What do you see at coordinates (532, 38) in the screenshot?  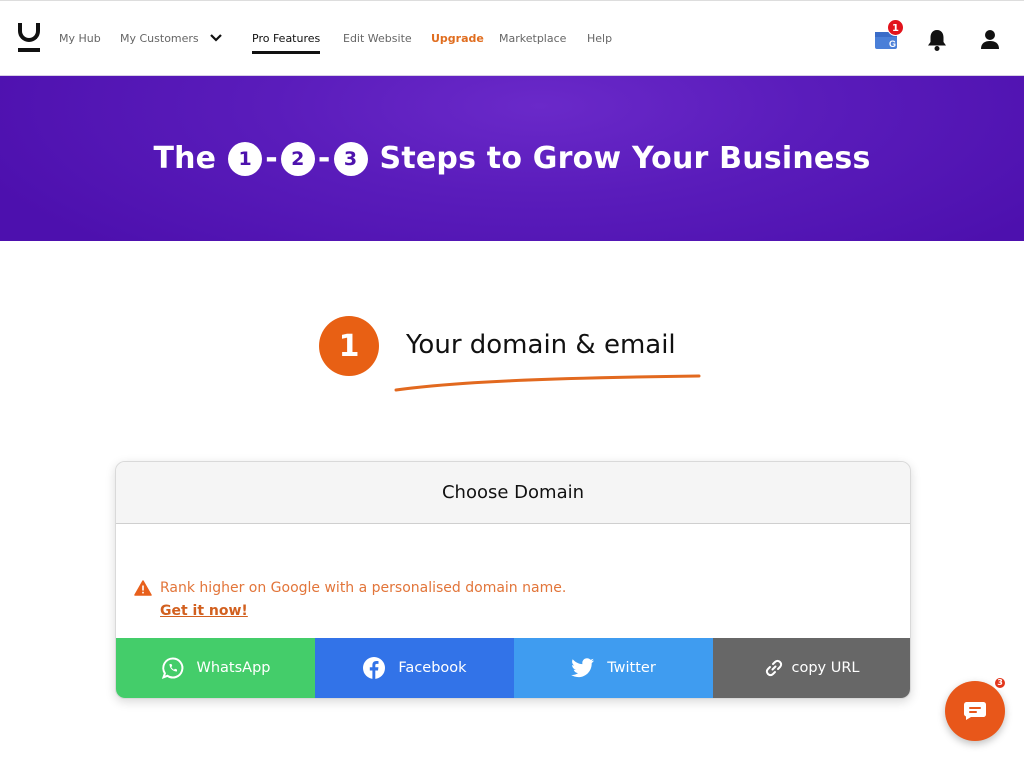 I see `nav-marketplace: Marketplace` at bounding box center [532, 38].